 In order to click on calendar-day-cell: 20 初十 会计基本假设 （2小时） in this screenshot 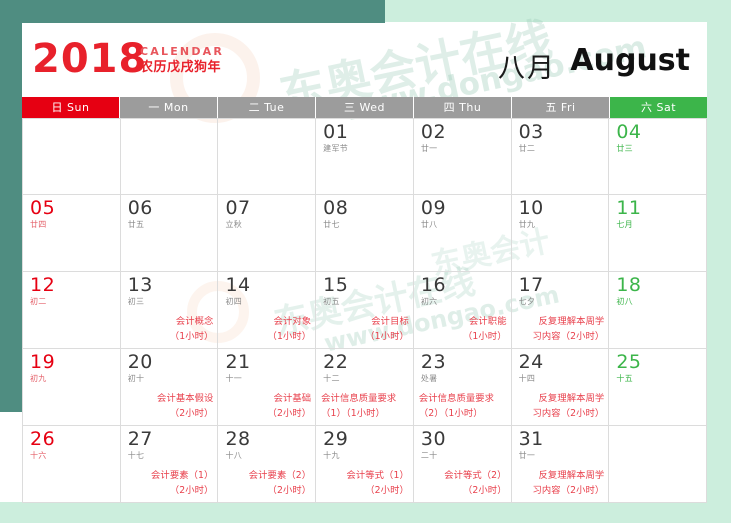, I will do `click(170, 387)`.